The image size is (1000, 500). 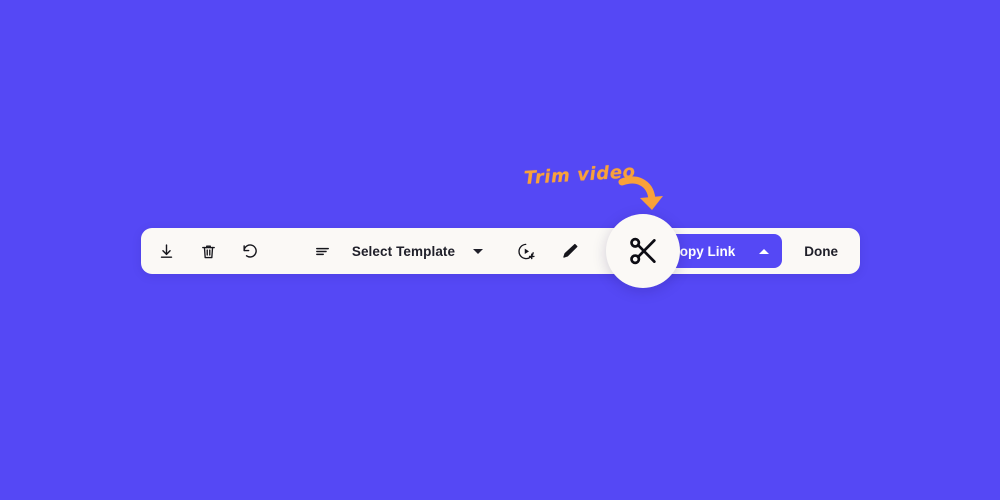 I want to click on toolbar-mid-group, so click(x=548, y=251).